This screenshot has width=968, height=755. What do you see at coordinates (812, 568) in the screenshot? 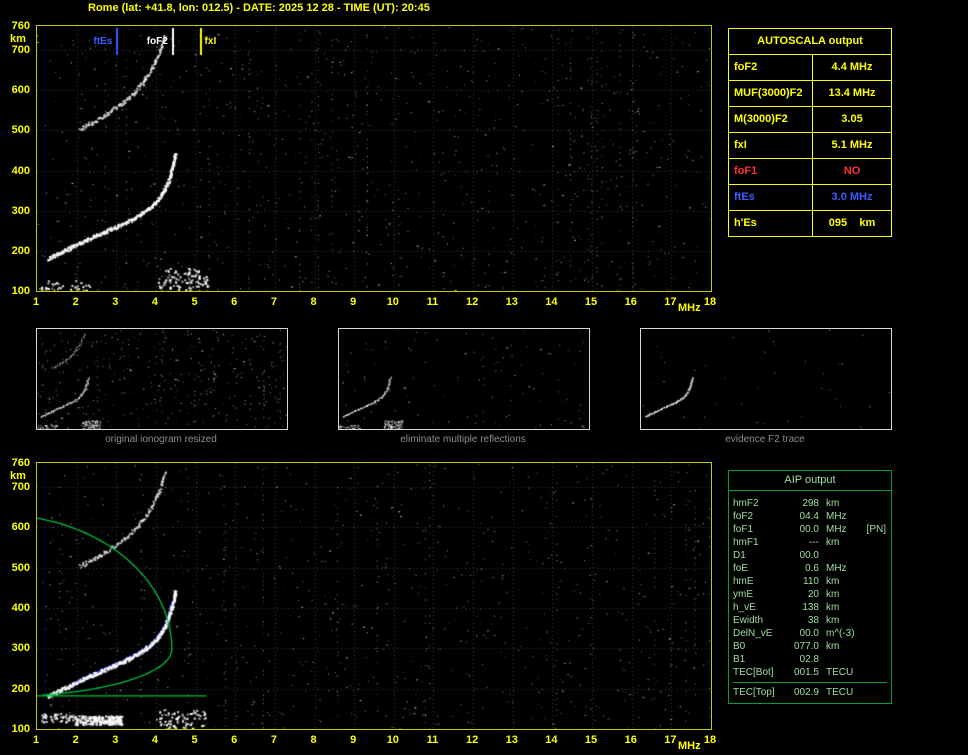
I see `aip-row-value: 0.6` at bounding box center [812, 568].